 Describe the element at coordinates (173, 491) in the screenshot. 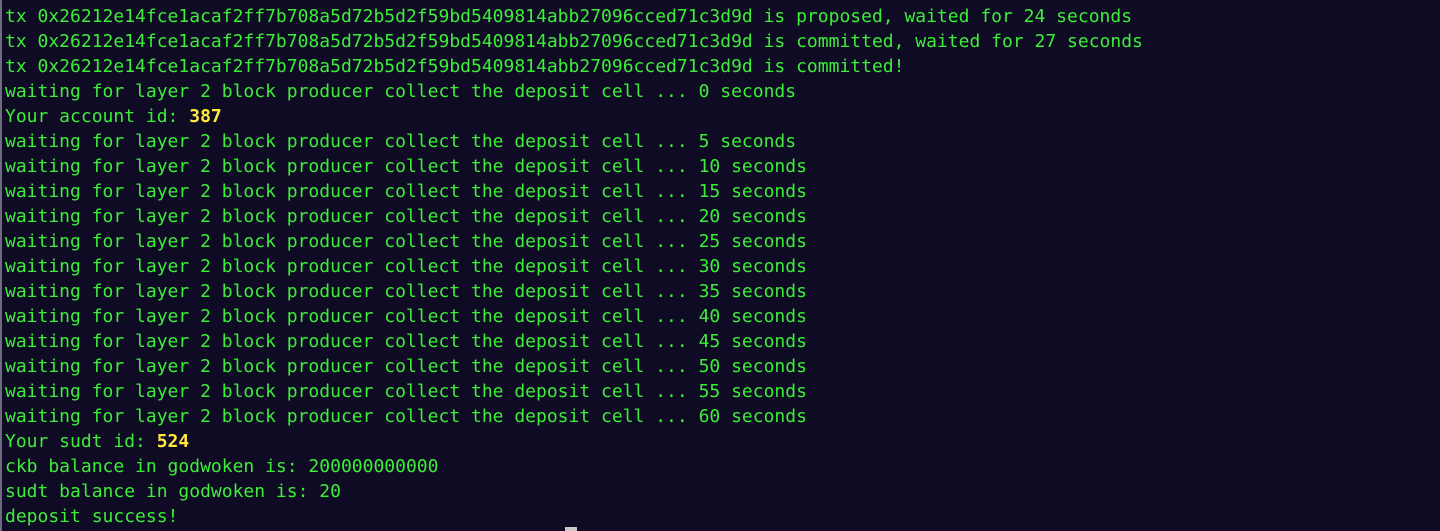

I see `terminal-line: sudt balance in godwoken is: 20` at that location.